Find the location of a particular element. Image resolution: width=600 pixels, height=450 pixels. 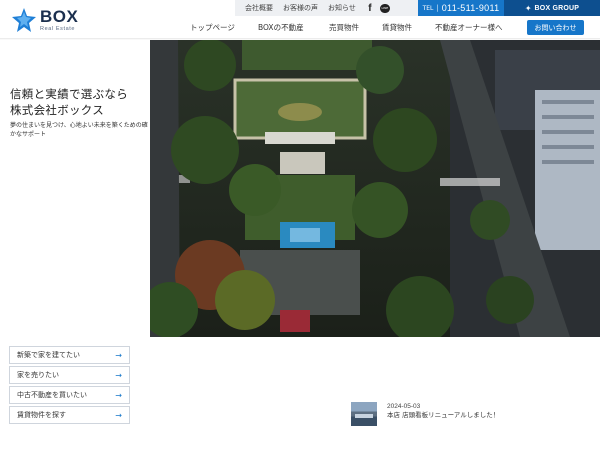

quick-link-build-new: 新築で家を建てたい → is located at coordinates (69, 355).